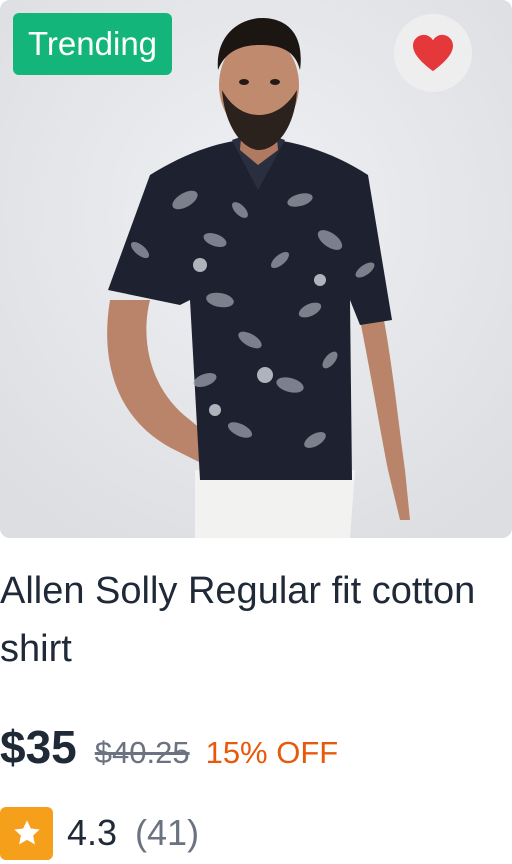 This screenshot has width=512, height=864. I want to click on review-count: (41), so click(167, 832).